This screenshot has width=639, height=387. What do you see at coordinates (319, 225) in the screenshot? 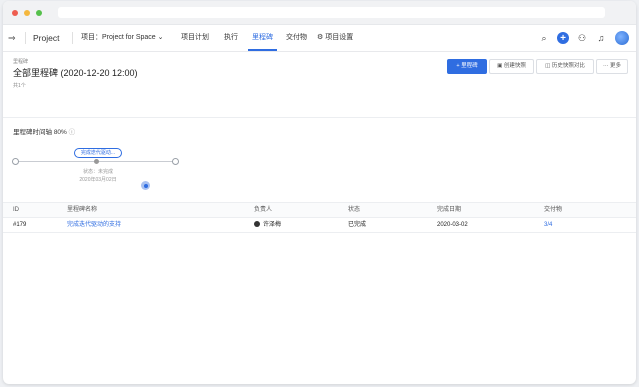
I see `table-row: #179 完成迭代驱动的支持 许泽梅 已完成 2020-03-02 3/4` at bounding box center [319, 225].